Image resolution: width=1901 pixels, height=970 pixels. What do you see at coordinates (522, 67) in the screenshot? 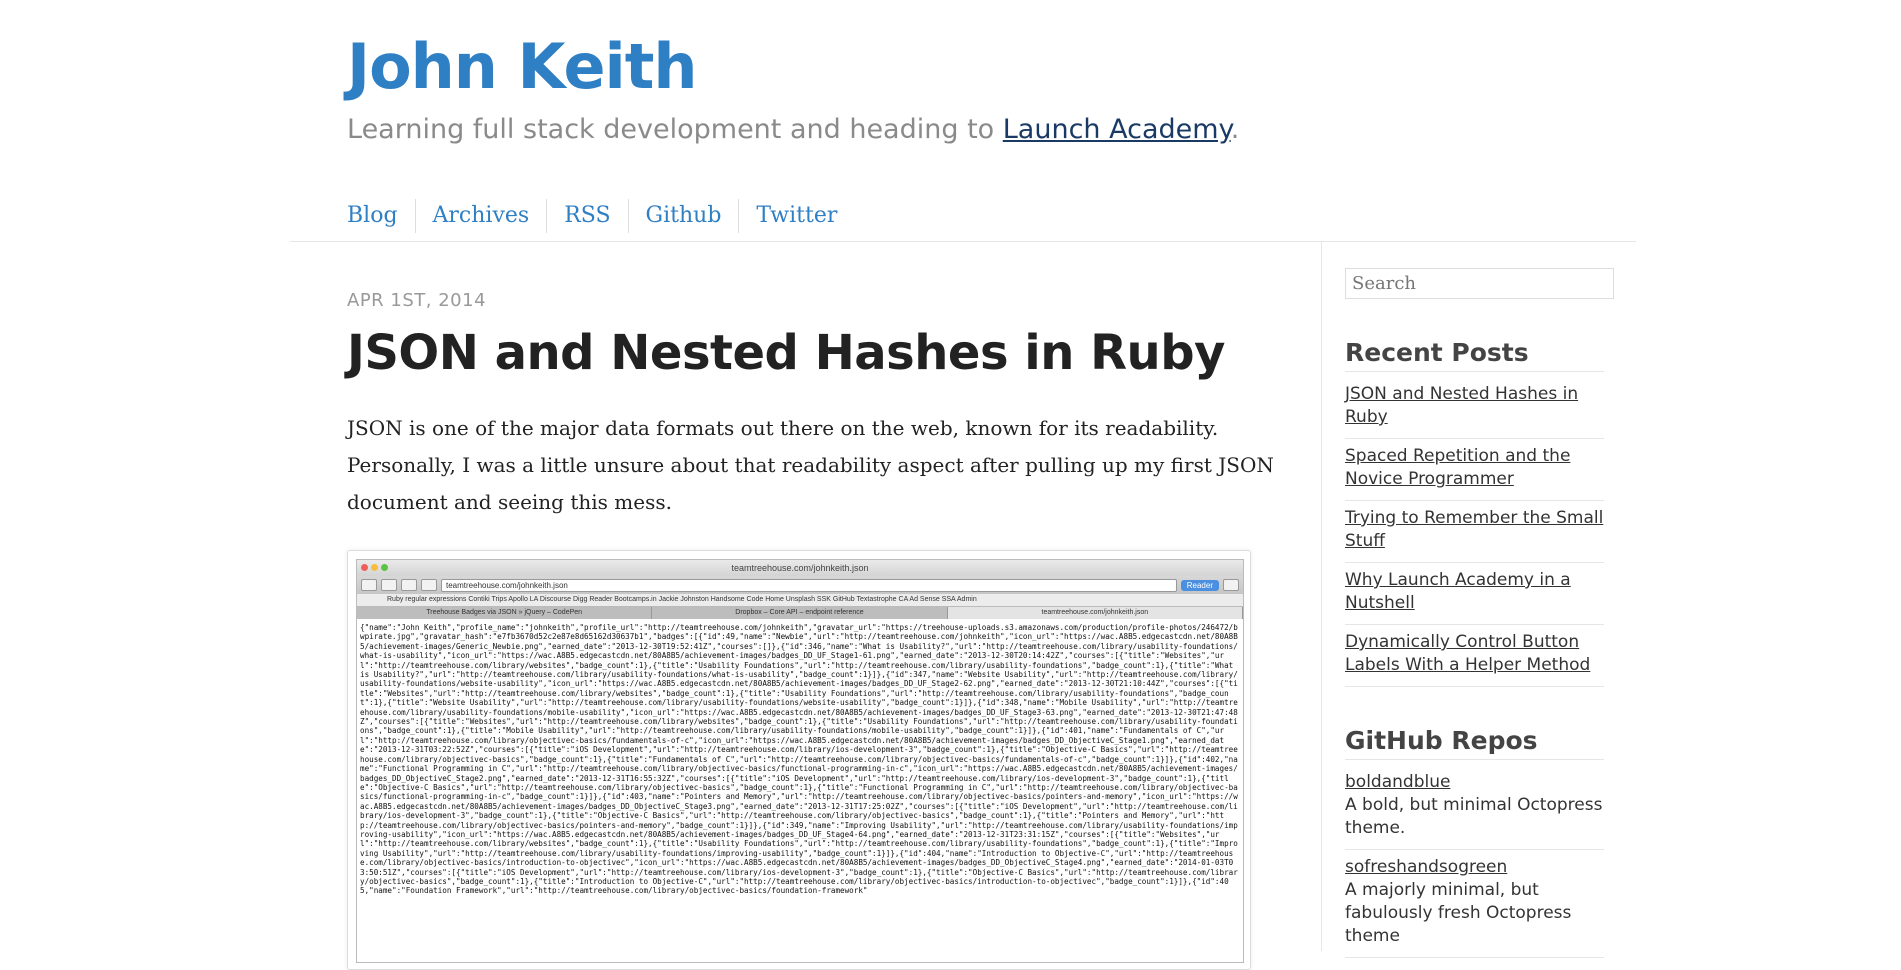
I see `site-title: John Keith` at bounding box center [522, 67].